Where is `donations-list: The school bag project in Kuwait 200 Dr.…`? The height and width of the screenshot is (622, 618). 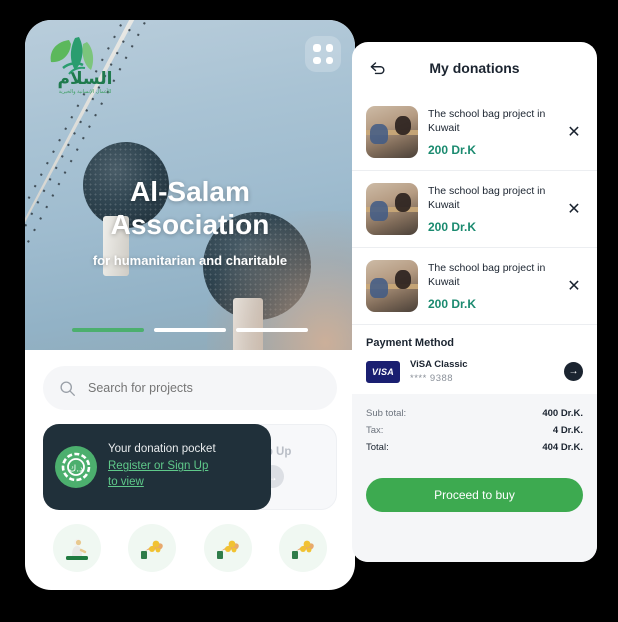
donations-list: The school bag project in Kuwait 200 Dr.… is located at coordinates (474, 209).